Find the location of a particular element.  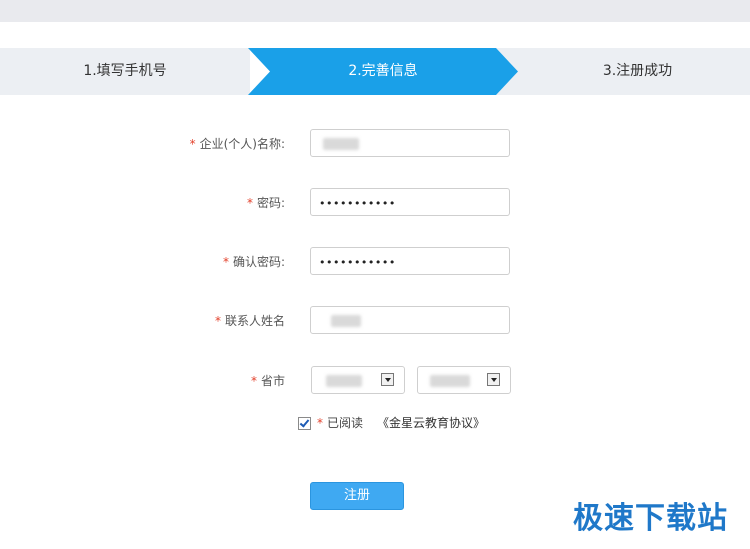

company-name-row: * 企业(个人)名称: is located at coordinates (375, 144).